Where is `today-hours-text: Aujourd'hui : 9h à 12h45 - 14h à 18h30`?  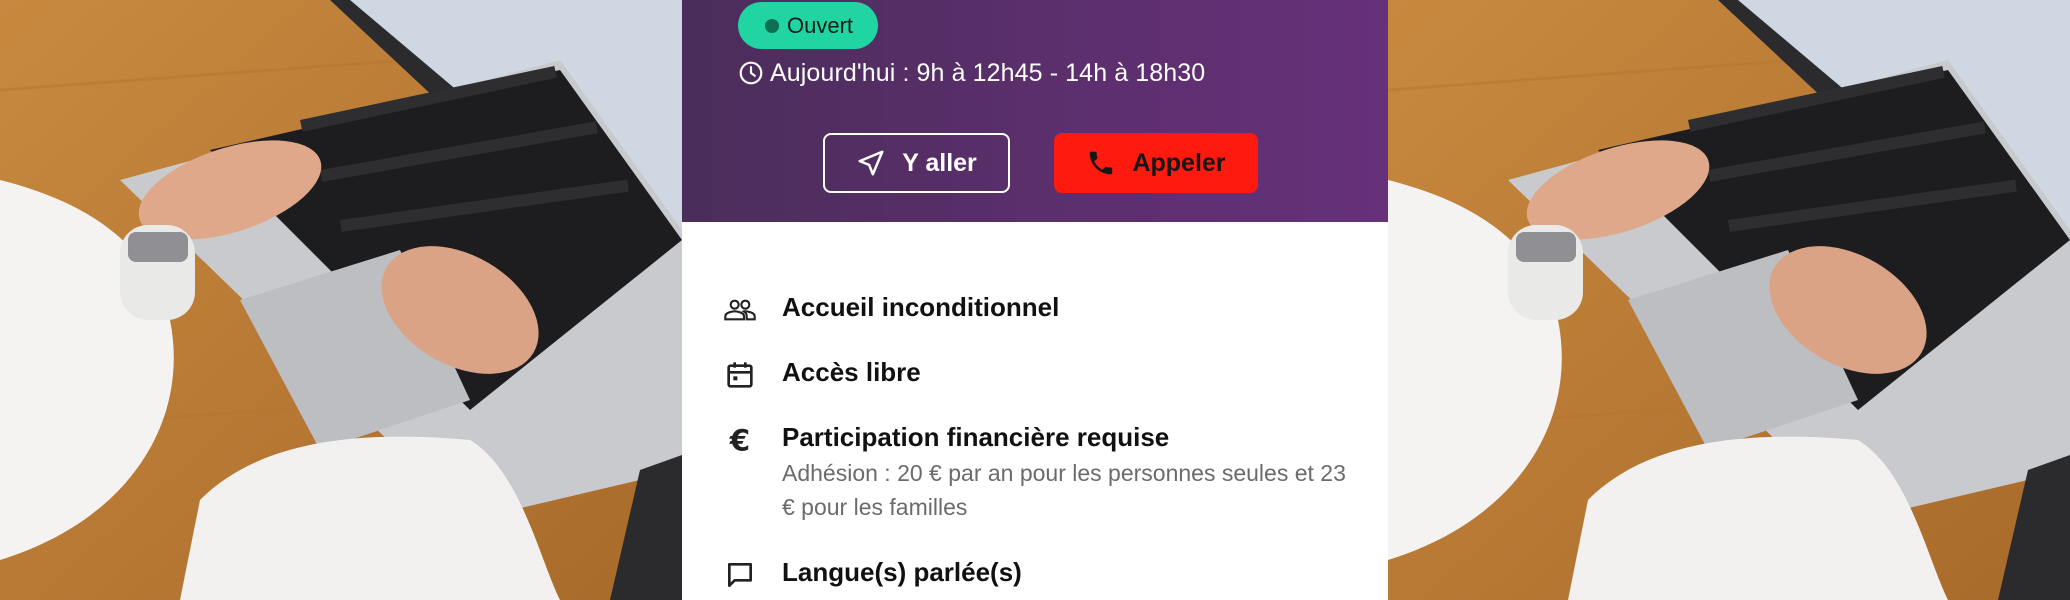 today-hours-text: Aujourd'hui : 9h à 12h45 - 14h à 18h30 is located at coordinates (988, 72).